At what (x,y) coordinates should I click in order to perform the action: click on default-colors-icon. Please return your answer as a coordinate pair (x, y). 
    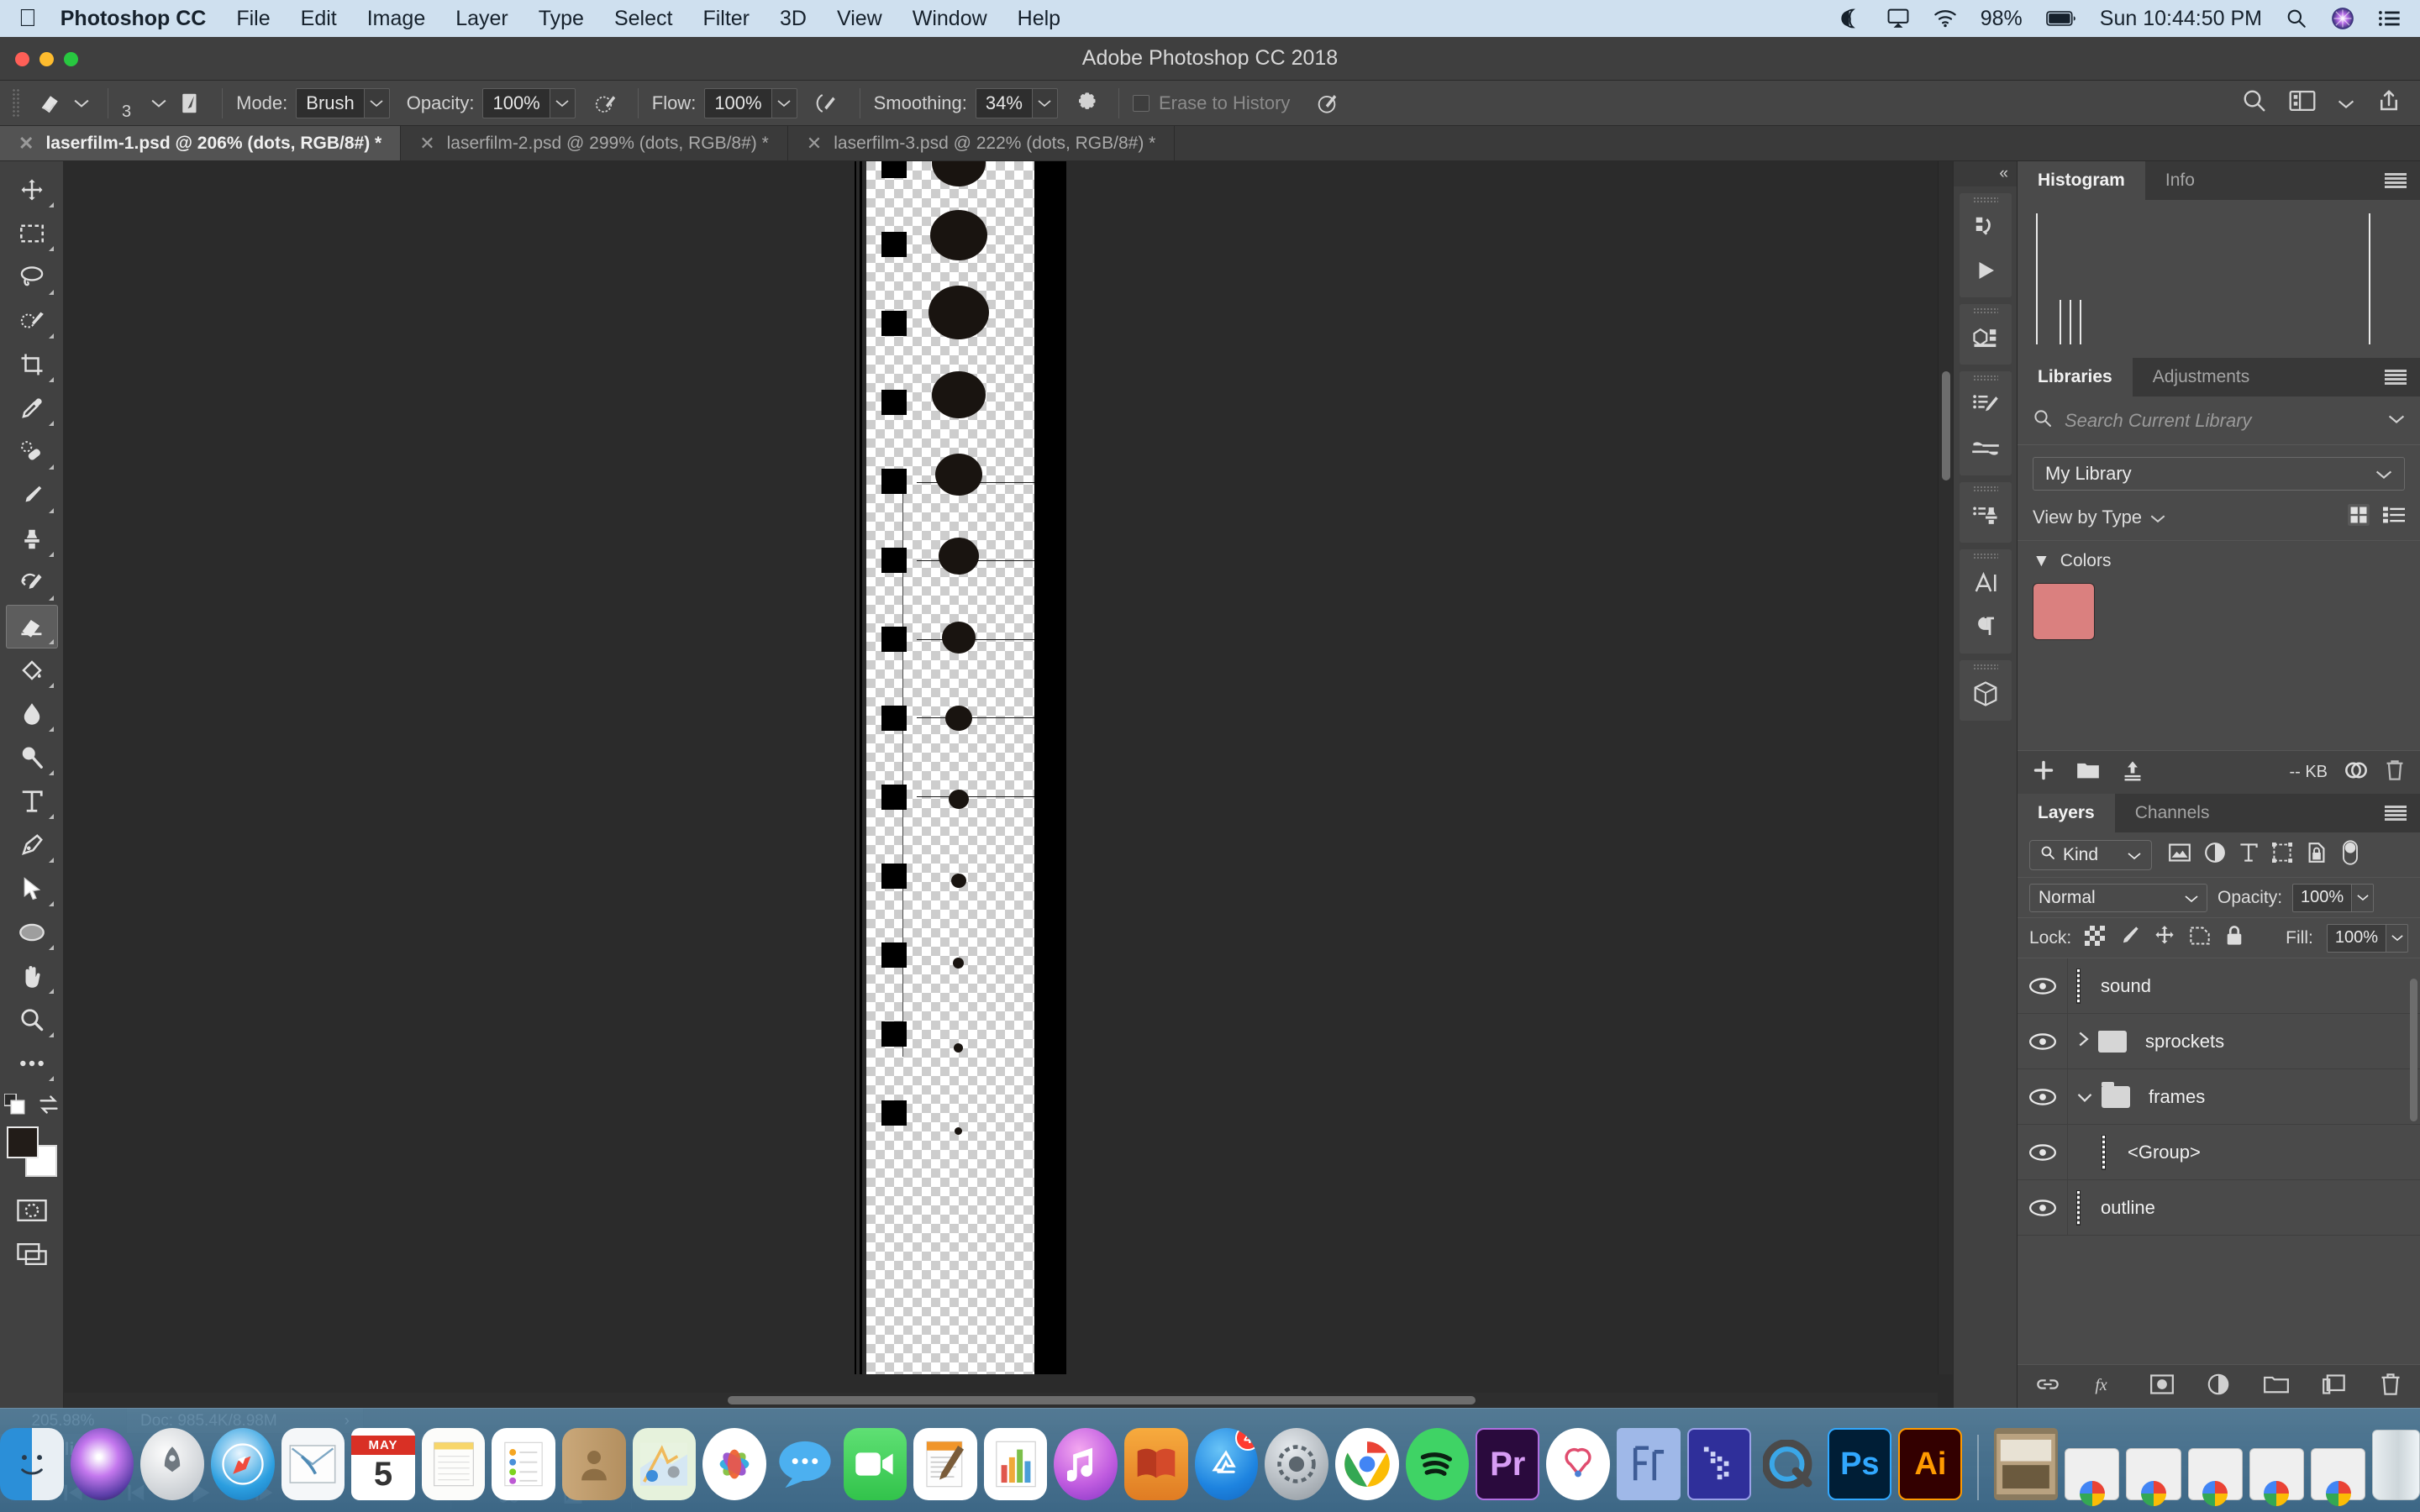
    Looking at the image, I should click on (15, 1106).